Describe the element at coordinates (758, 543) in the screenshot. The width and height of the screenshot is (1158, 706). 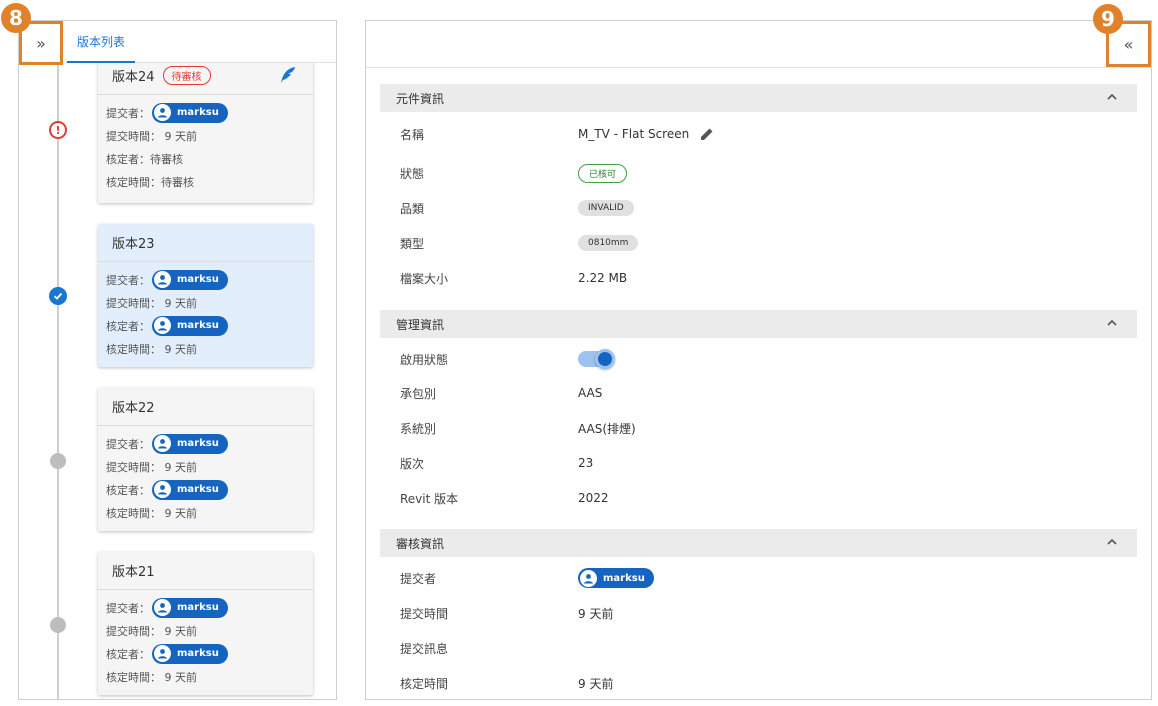
I see `section-review-info: 審核資訊` at that location.